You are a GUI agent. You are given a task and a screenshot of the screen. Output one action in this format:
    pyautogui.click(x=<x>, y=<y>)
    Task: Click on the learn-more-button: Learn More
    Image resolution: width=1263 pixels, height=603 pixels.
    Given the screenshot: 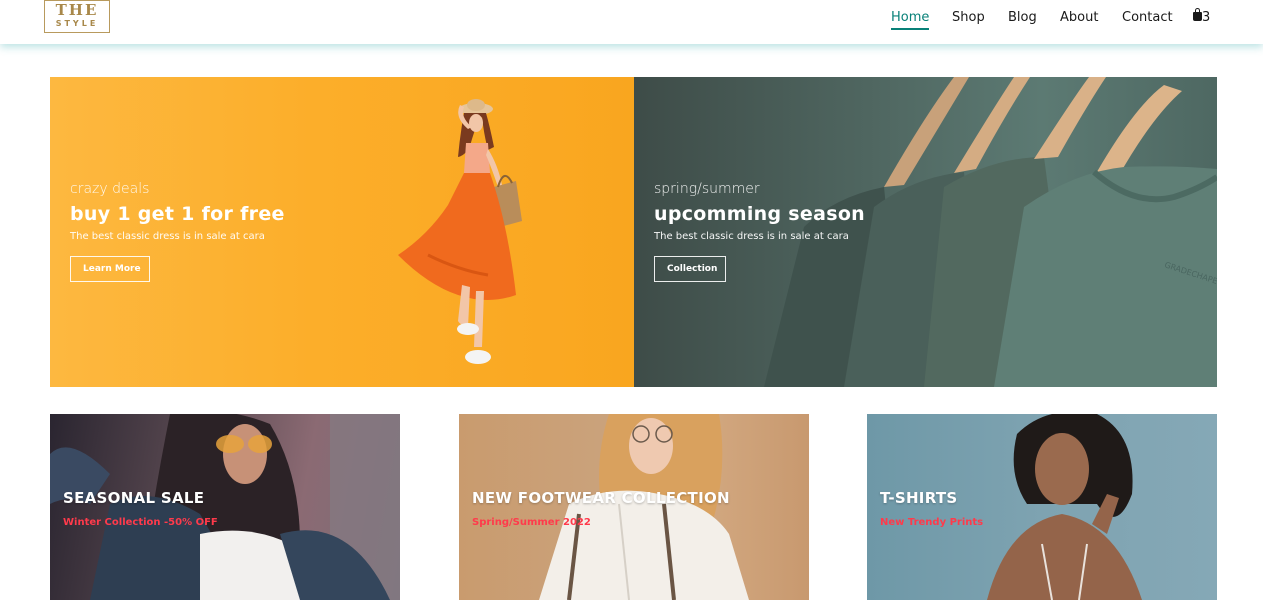 What is the action you would take?
    pyautogui.click(x=110, y=269)
    